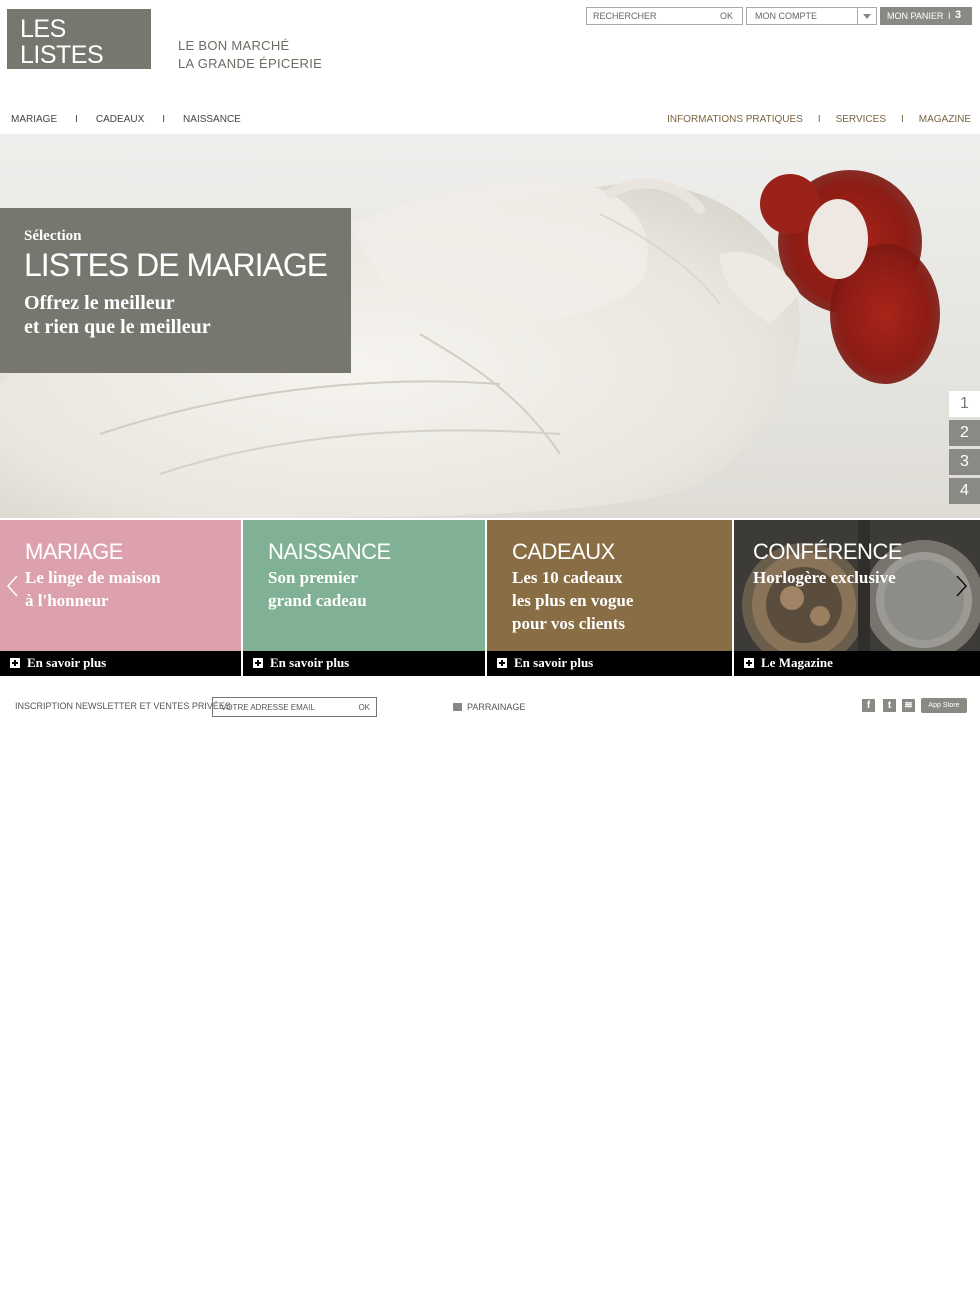  Describe the element at coordinates (797, 662) in the screenshot. I see `tile-link-label: Le Magazine` at that location.